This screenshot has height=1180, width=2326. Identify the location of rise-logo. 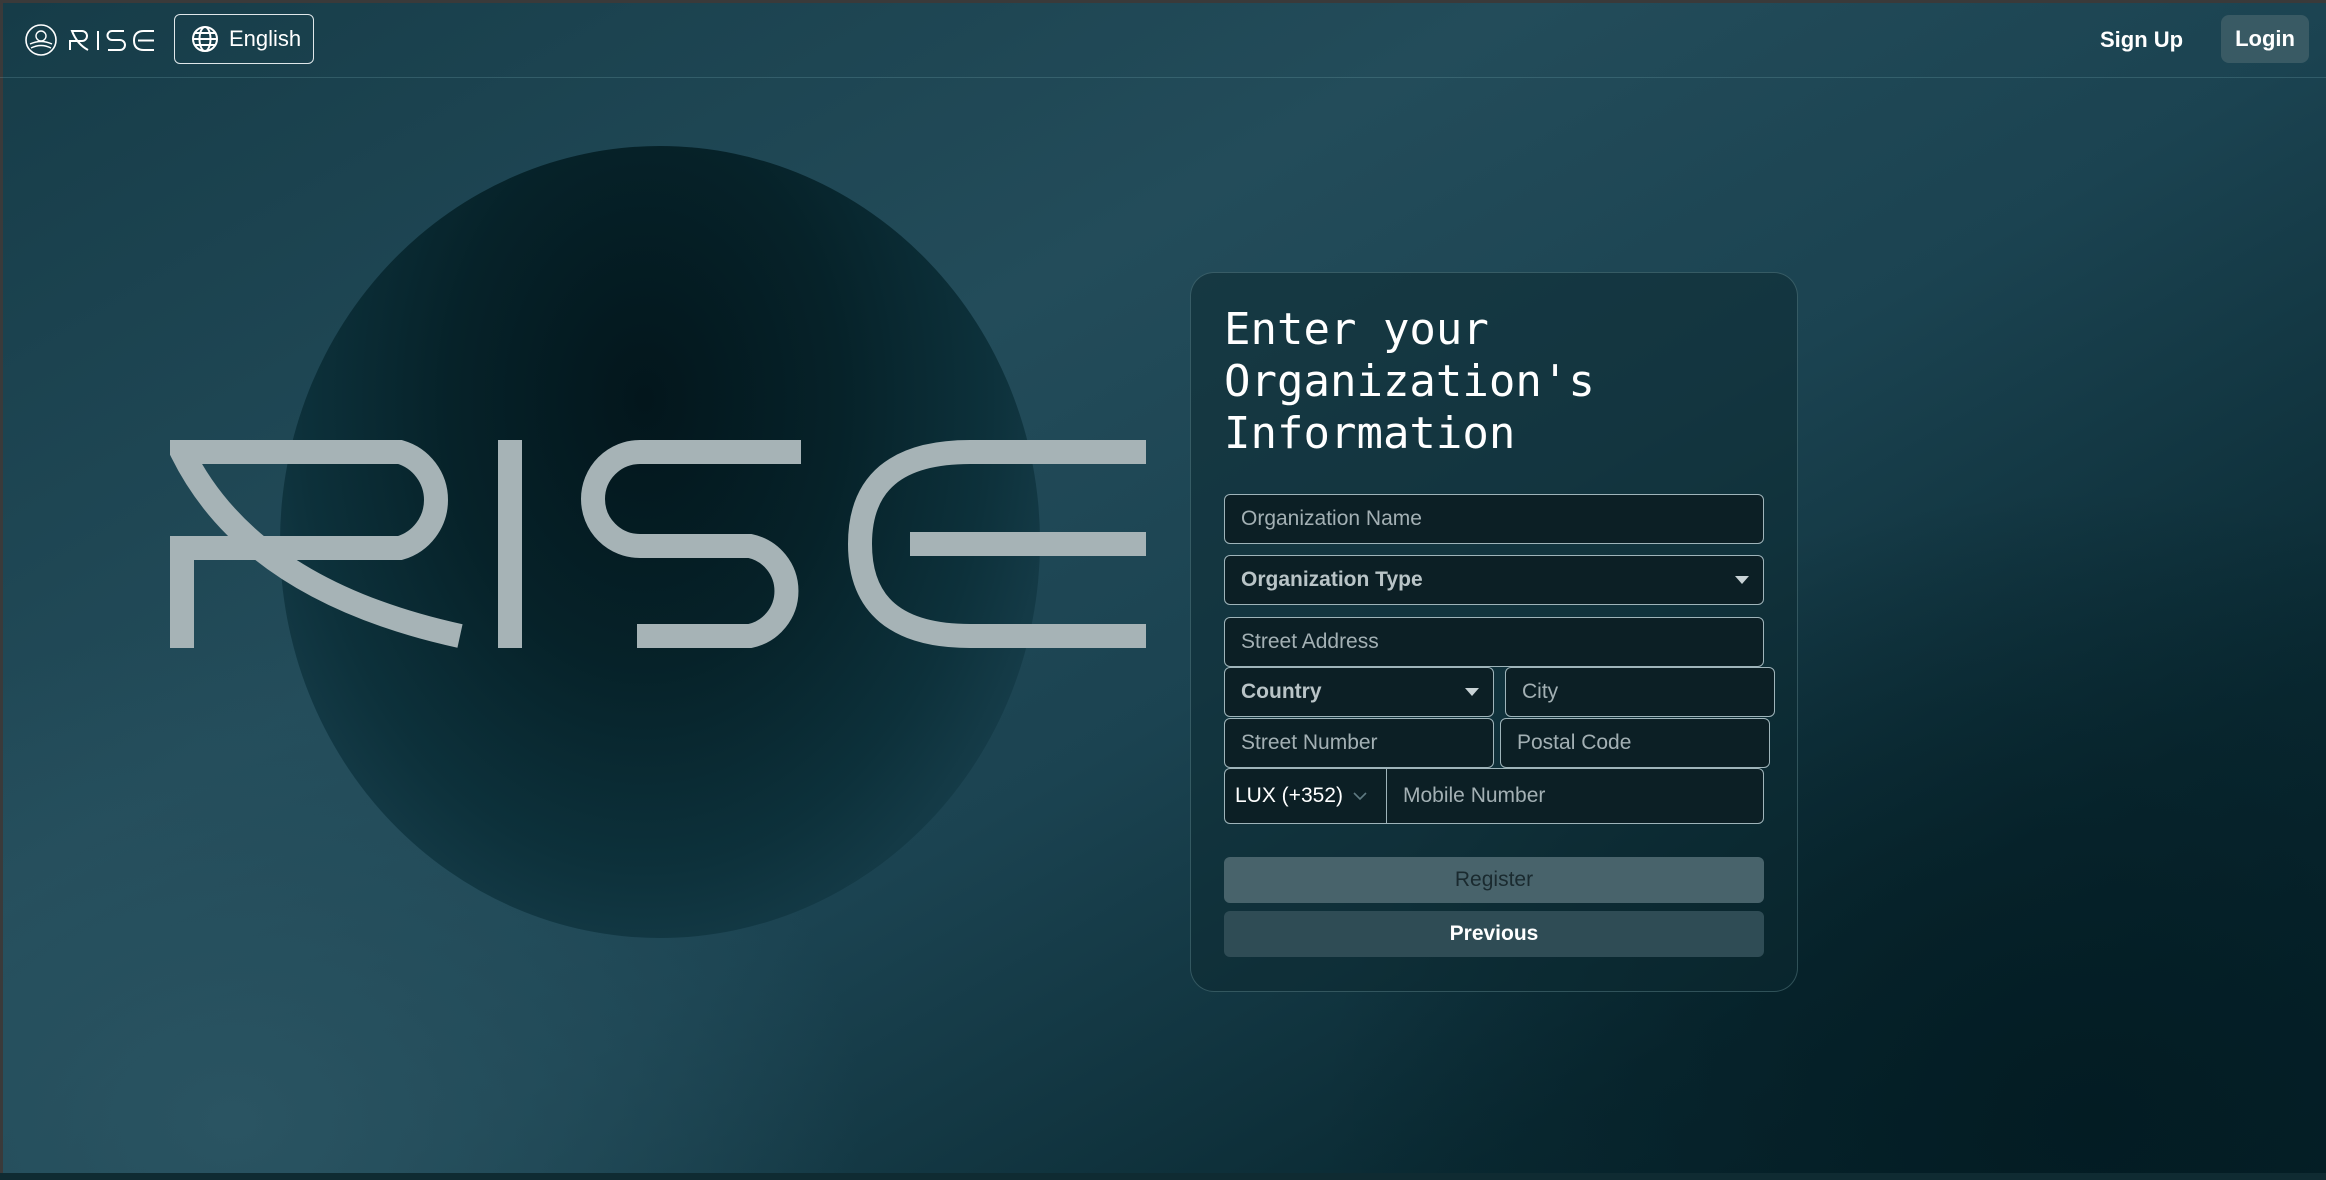
(90, 40).